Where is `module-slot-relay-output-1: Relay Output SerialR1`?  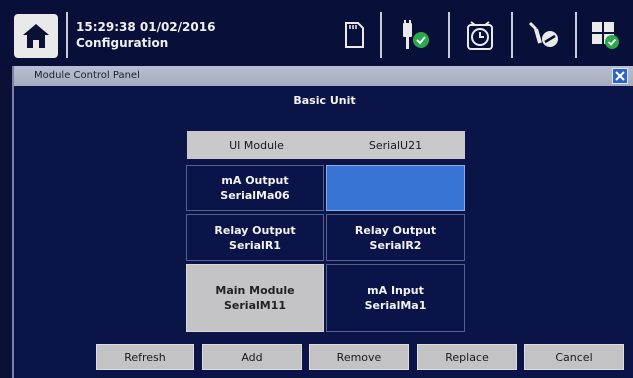
module-slot-relay-output-1: Relay Output SerialR1 is located at coordinates (255, 237).